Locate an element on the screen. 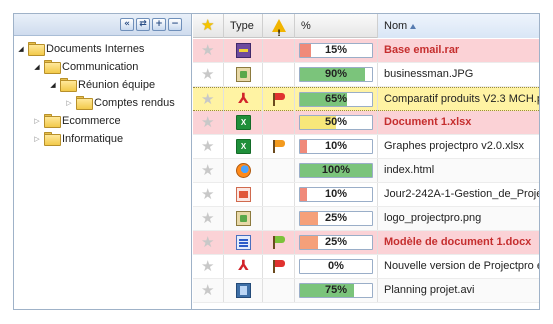 Image resolution: width=553 pixels, height=324 pixels. grid-header: ★ Type ! % Nom is located at coordinates (366, 26).